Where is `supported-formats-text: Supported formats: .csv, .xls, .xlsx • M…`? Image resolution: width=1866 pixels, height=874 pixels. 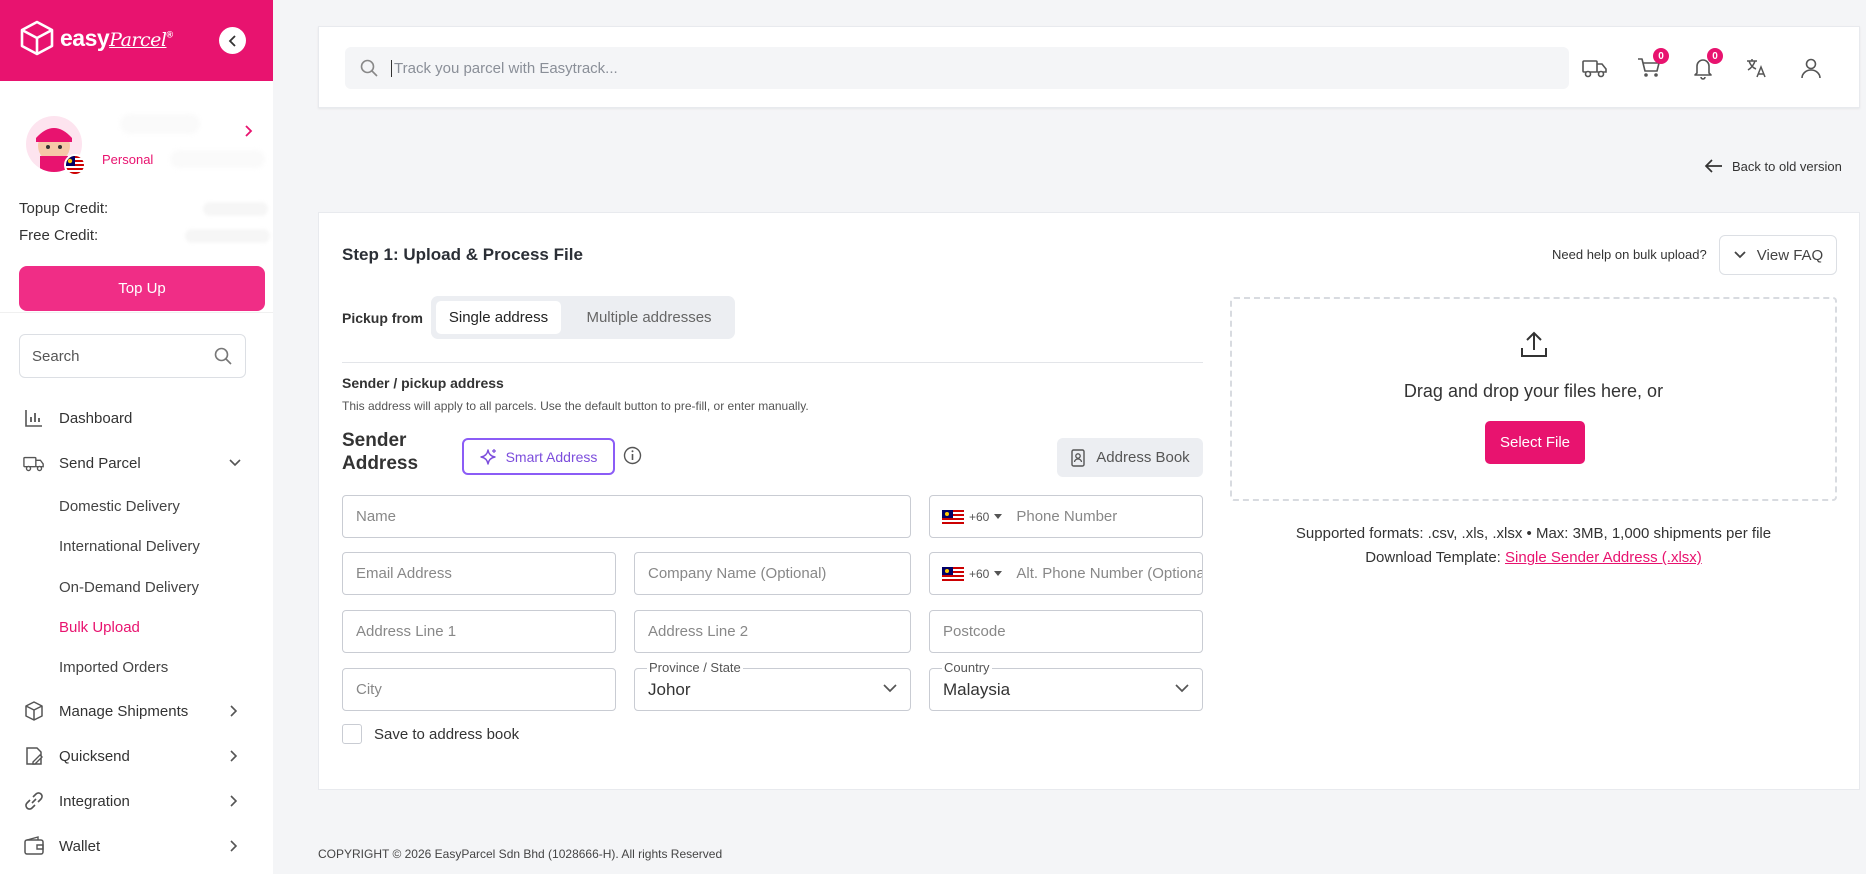 supported-formats-text: Supported formats: .csv, .xls, .xlsx • M… is located at coordinates (1533, 533).